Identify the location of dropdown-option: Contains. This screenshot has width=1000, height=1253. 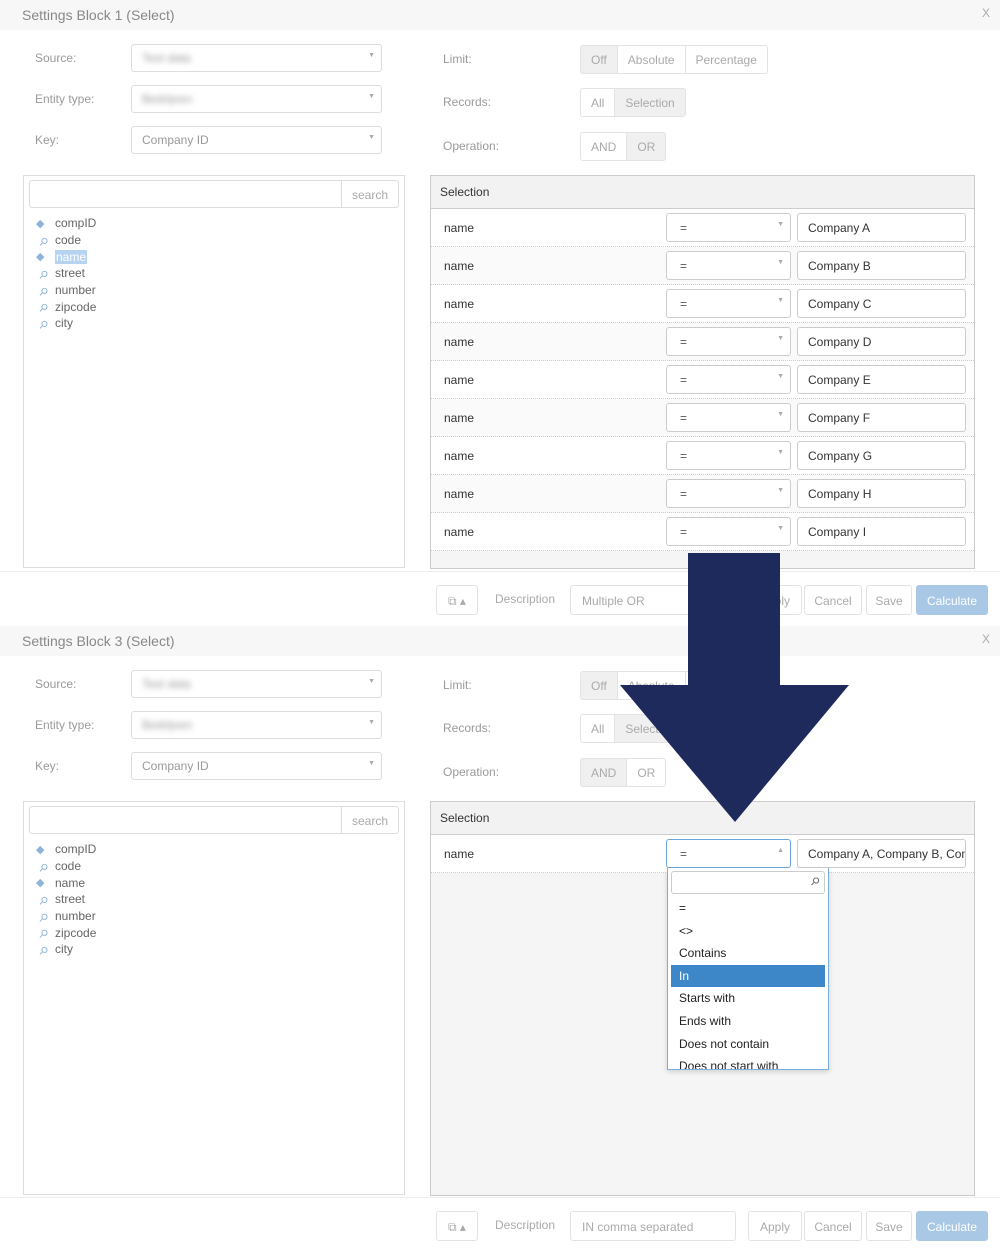
(748, 953).